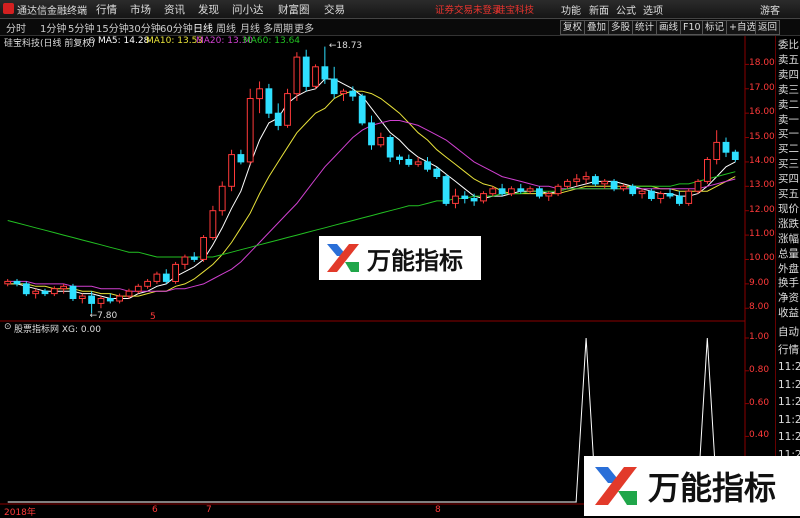  Describe the element at coordinates (759, 402) in the screenshot. I see `sub-tick-label: 0.60` at that location.